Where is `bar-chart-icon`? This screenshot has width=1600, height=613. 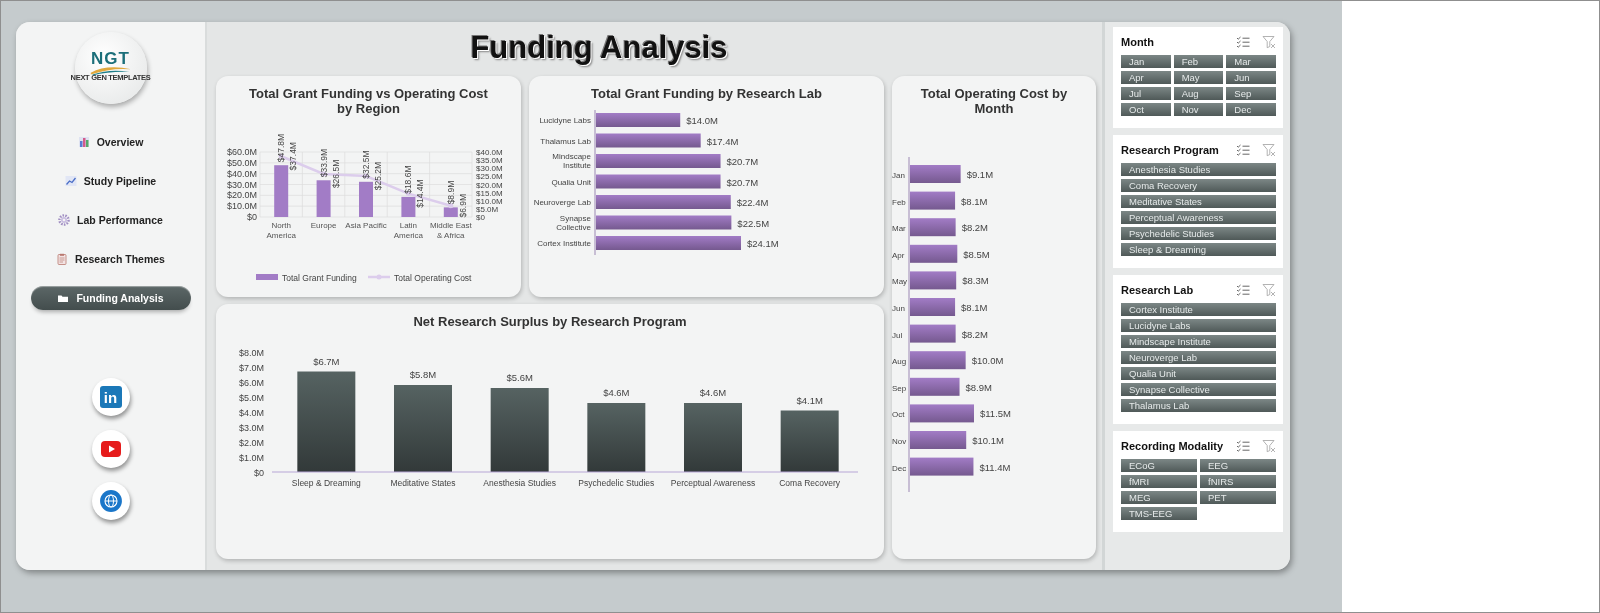
bar-chart-icon is located at coordinates (83, 142).